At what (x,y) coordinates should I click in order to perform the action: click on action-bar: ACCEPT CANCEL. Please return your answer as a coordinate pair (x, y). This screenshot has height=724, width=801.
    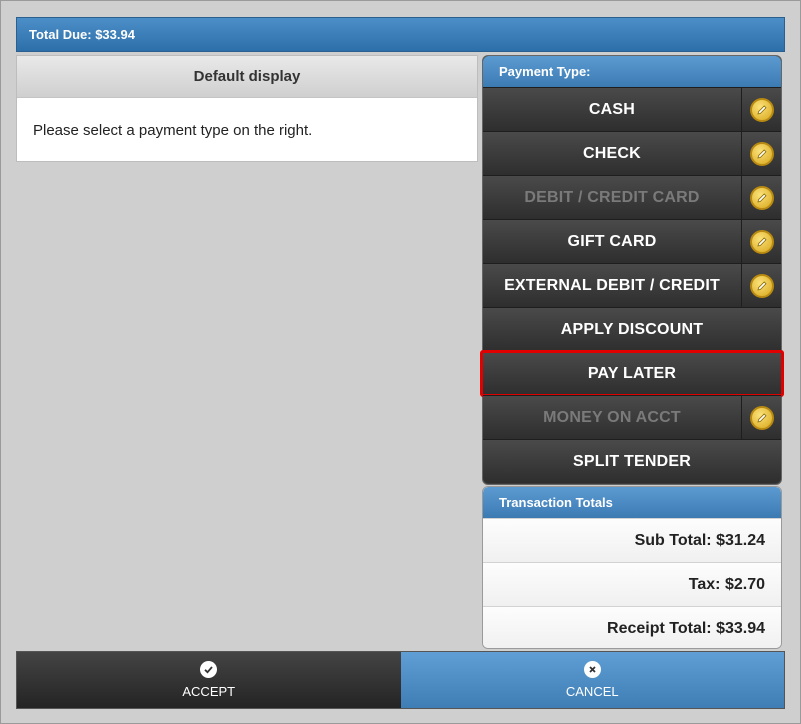
    Looking at the image, I should click on (400, 680).